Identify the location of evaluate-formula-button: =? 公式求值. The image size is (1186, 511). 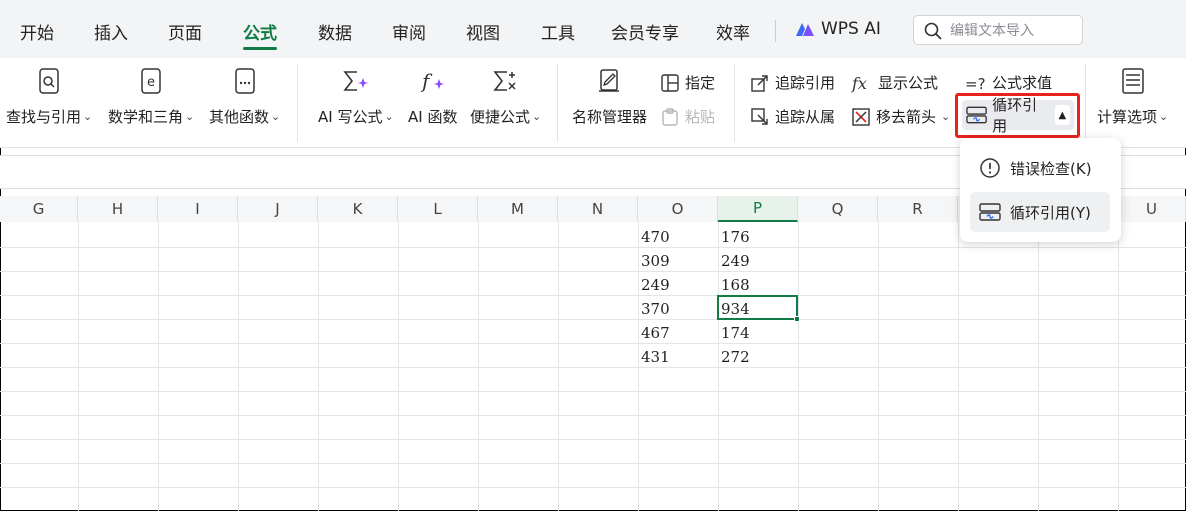
(1008, 82).